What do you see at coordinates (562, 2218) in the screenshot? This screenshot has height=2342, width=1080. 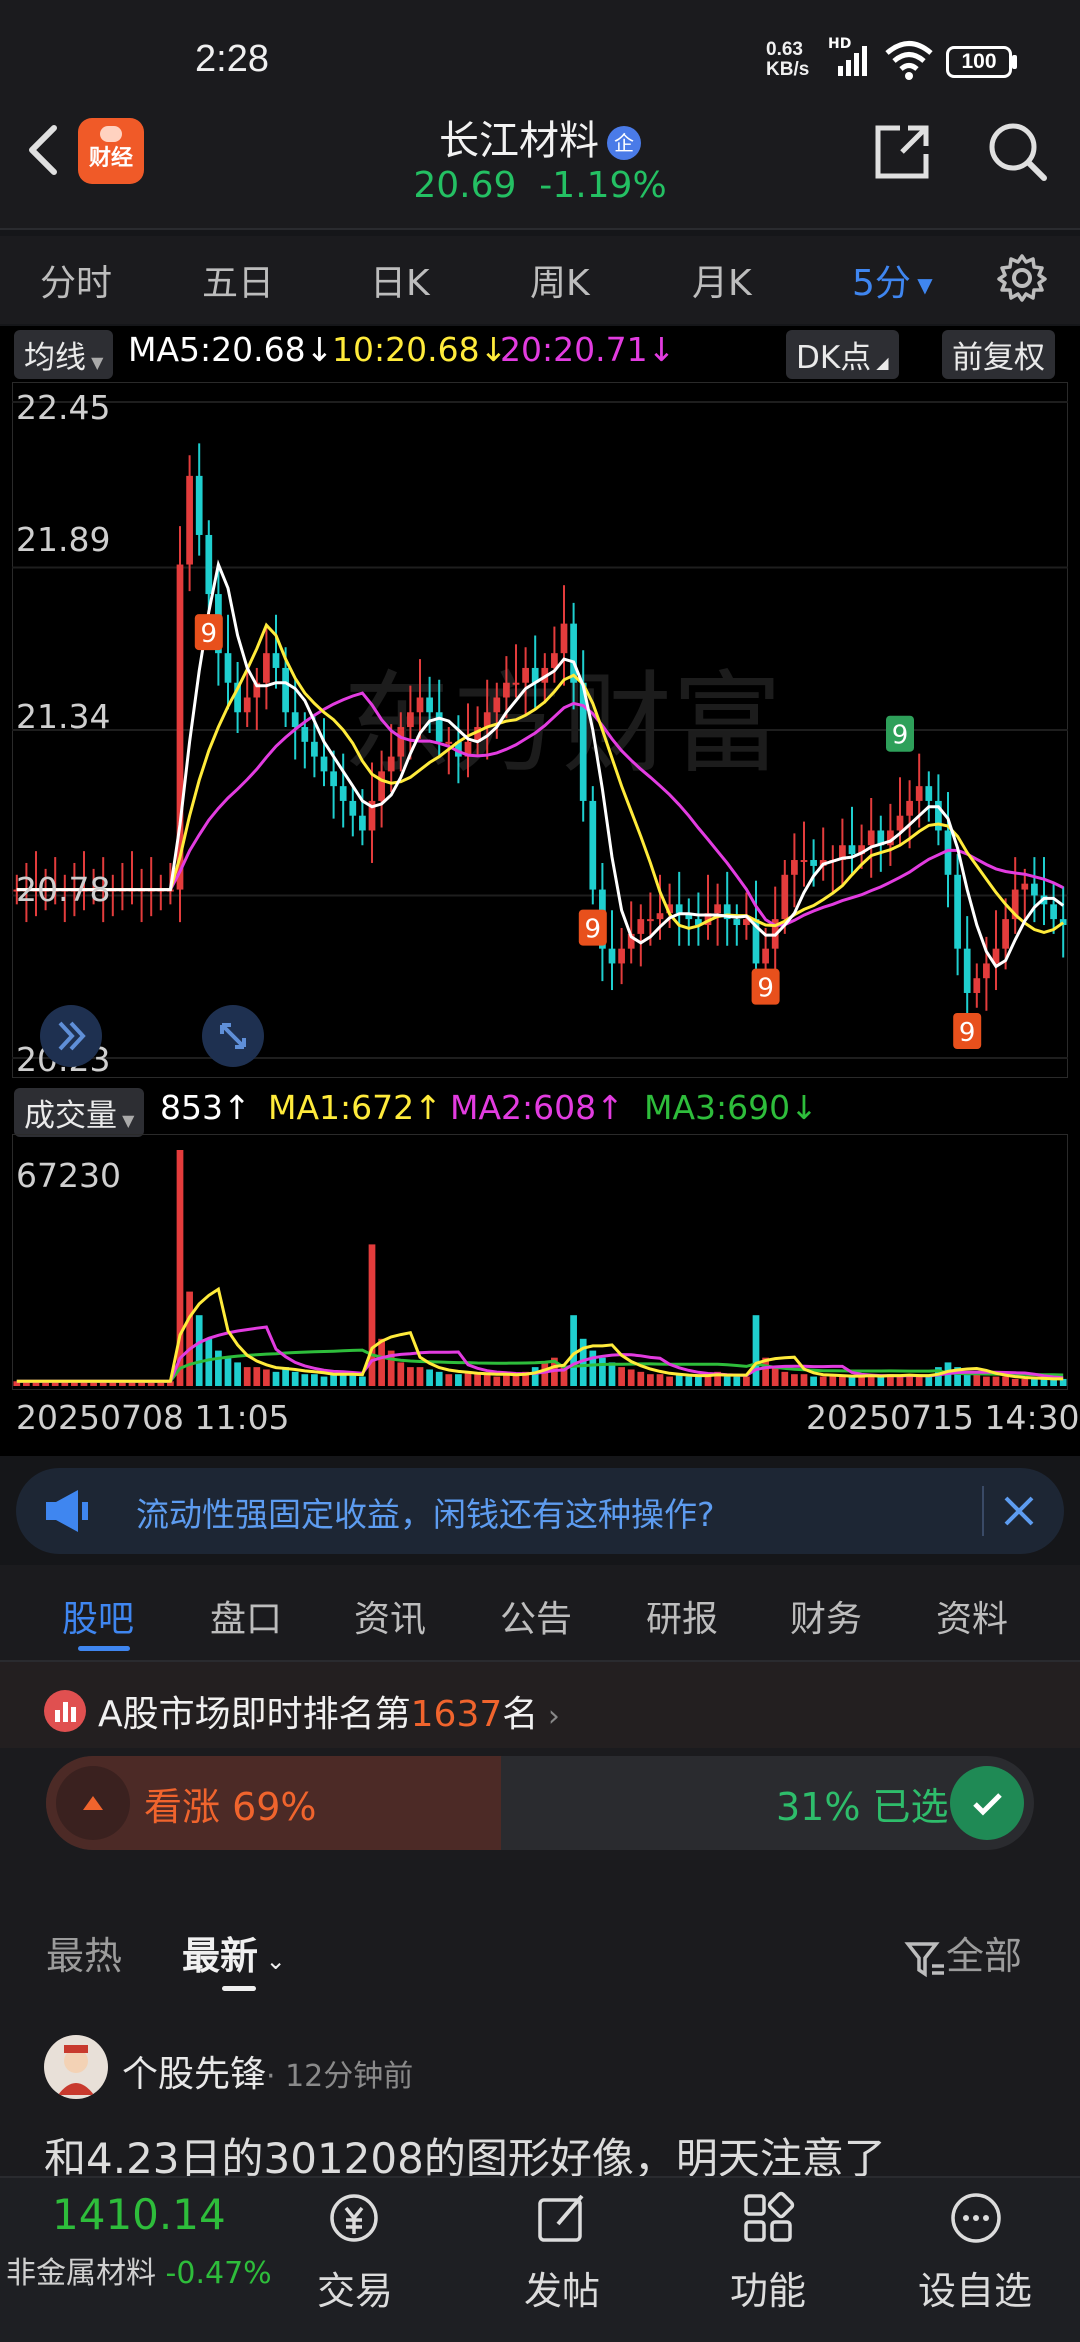 I see `compose-icon` at bounding box center [562, 2218].